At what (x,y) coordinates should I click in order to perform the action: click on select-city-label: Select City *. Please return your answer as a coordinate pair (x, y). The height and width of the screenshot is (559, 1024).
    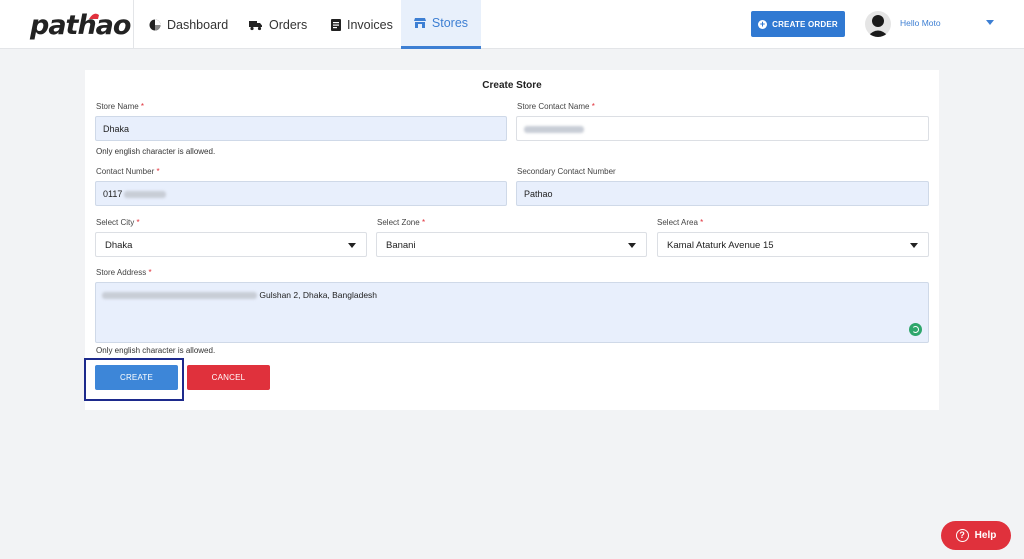
    Looking at the image, I should click on (118, 222).